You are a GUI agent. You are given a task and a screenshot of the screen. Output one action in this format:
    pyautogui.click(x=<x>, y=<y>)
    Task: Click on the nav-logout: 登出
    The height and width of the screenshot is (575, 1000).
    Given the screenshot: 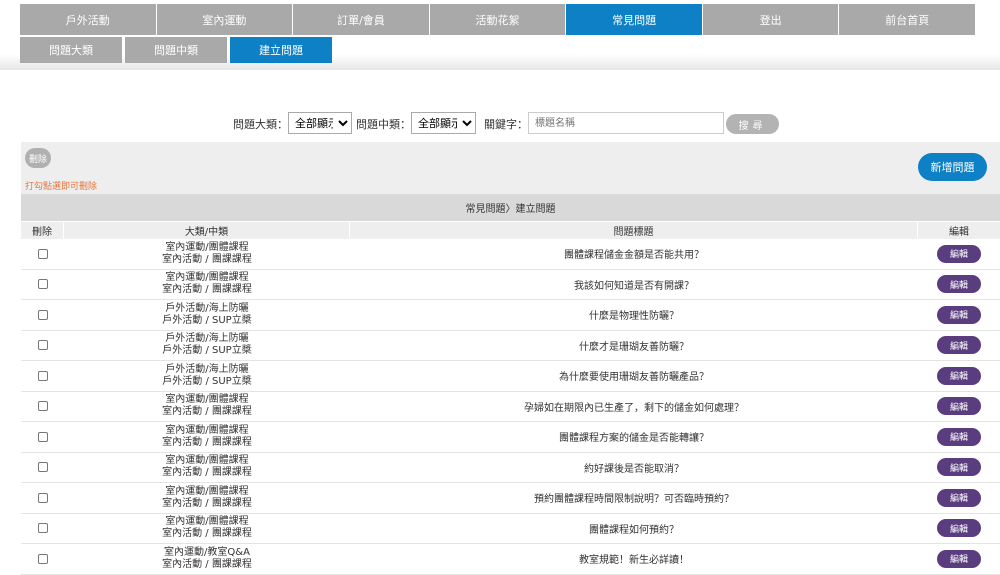 What is the action you would take?
    pyautogui.click(x=771, y=19)
    